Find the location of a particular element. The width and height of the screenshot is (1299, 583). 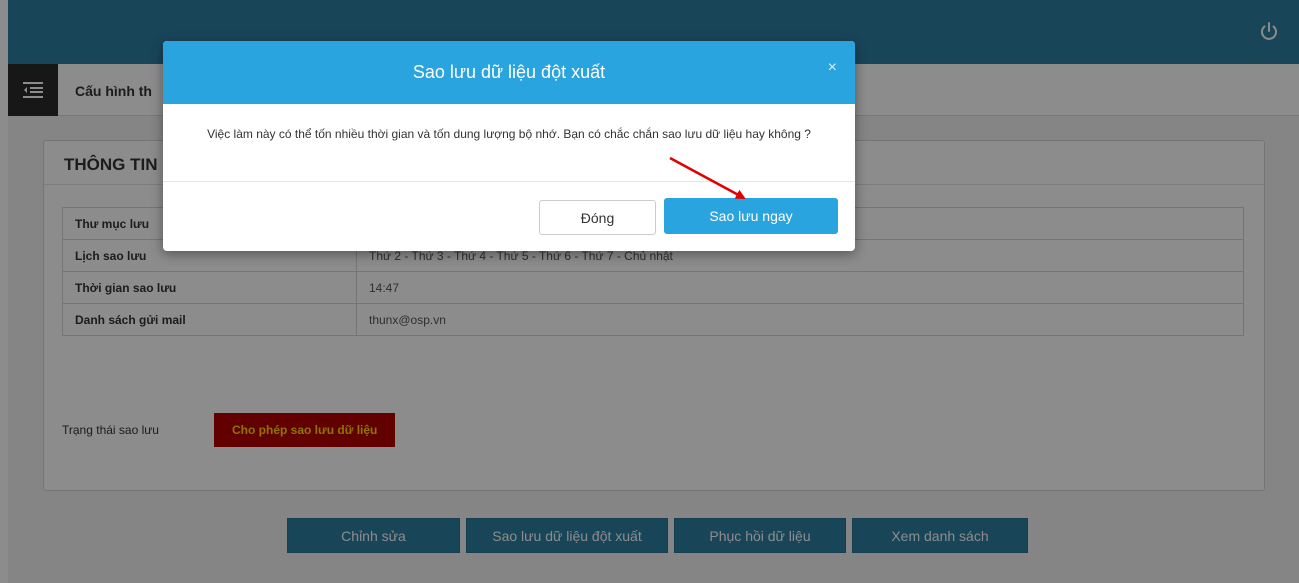

close-icon: × is located at coordinates (832, 68).